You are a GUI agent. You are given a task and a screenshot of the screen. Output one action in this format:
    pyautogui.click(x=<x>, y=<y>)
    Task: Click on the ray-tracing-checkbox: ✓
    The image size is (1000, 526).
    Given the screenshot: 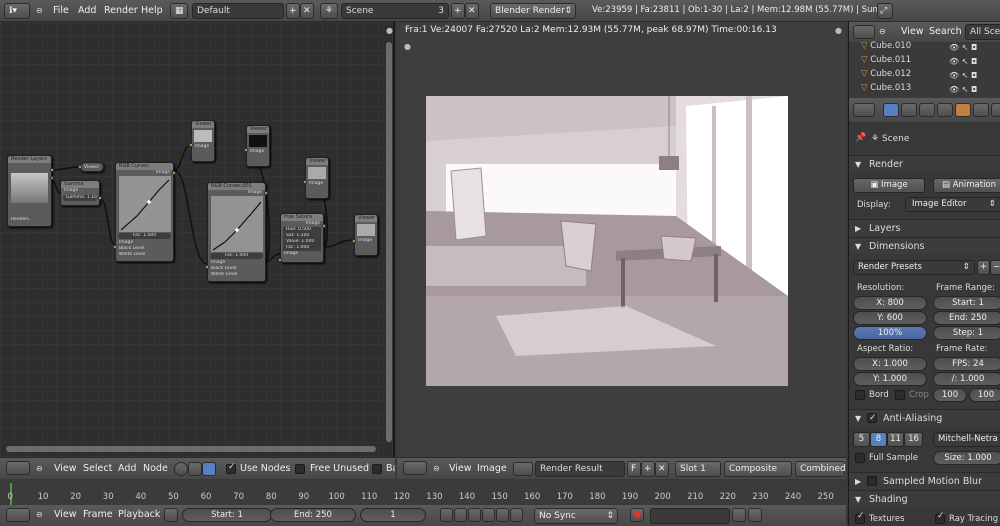 What is the action you would take?
    pyautogui.click(x=940, y=517)
    